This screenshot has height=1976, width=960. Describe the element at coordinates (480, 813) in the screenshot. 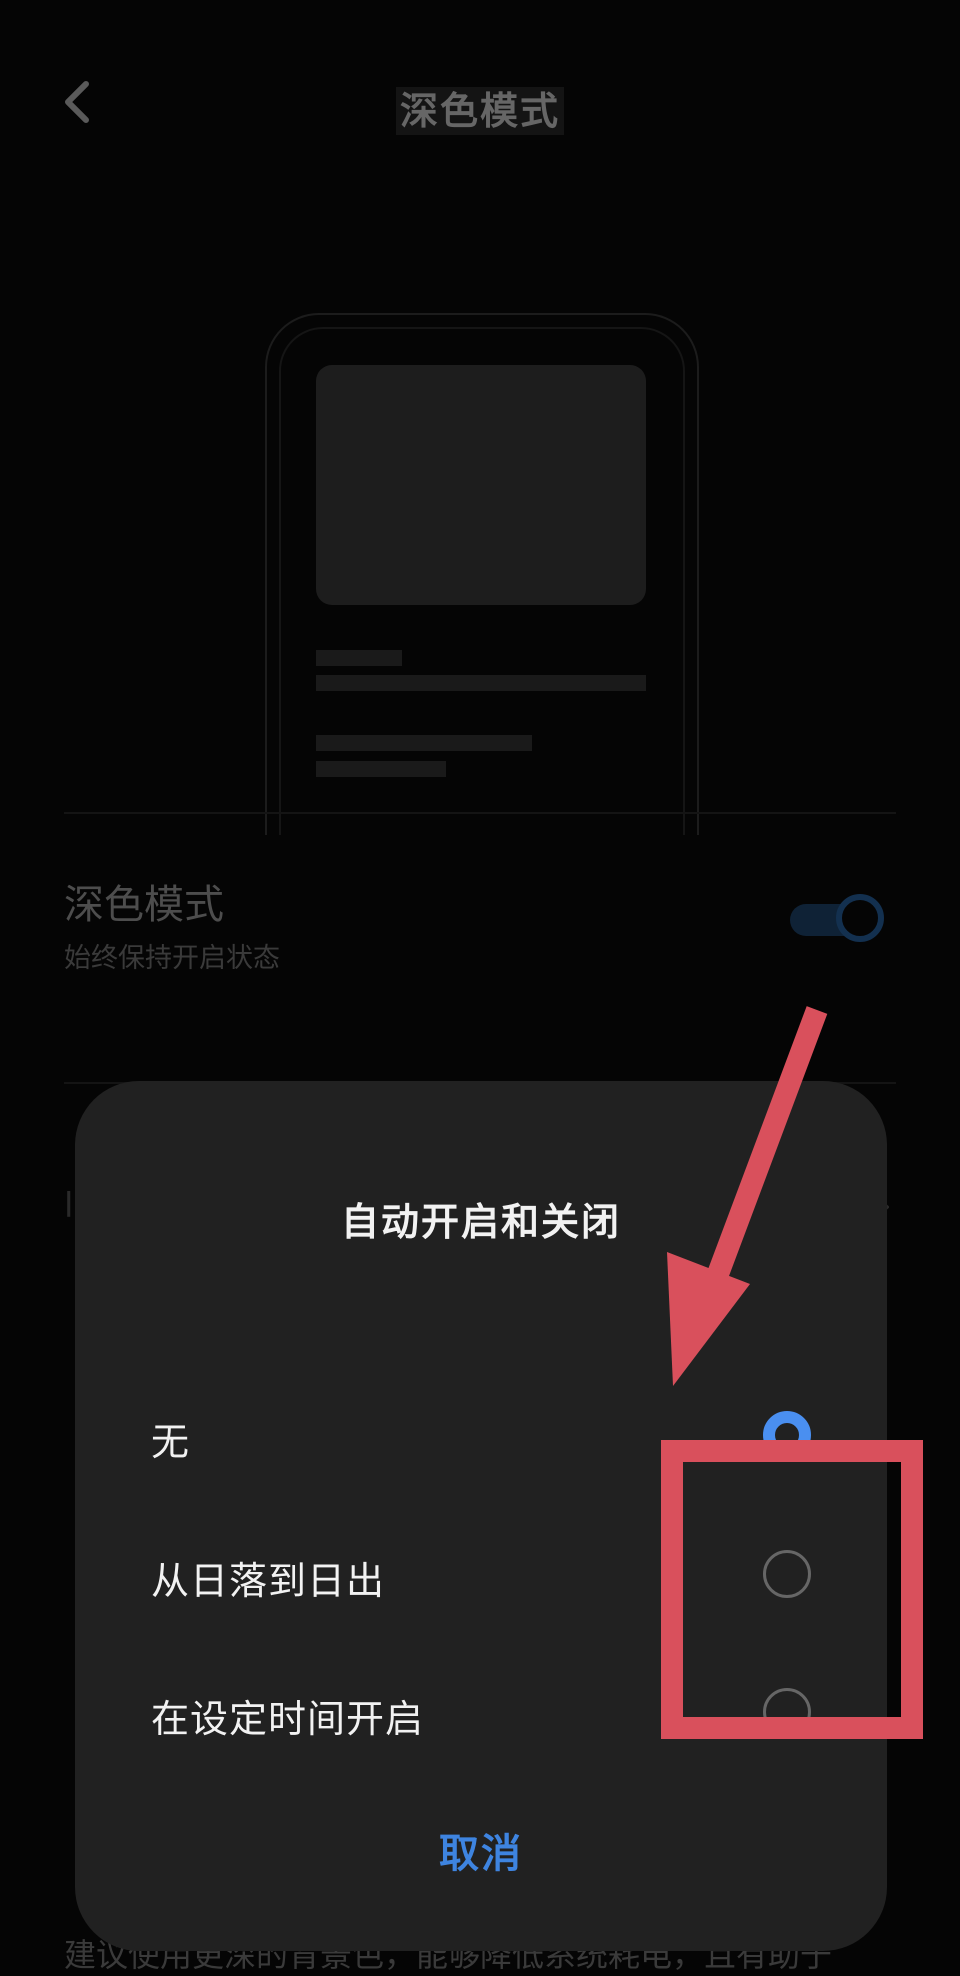

I see `divider` at that location.